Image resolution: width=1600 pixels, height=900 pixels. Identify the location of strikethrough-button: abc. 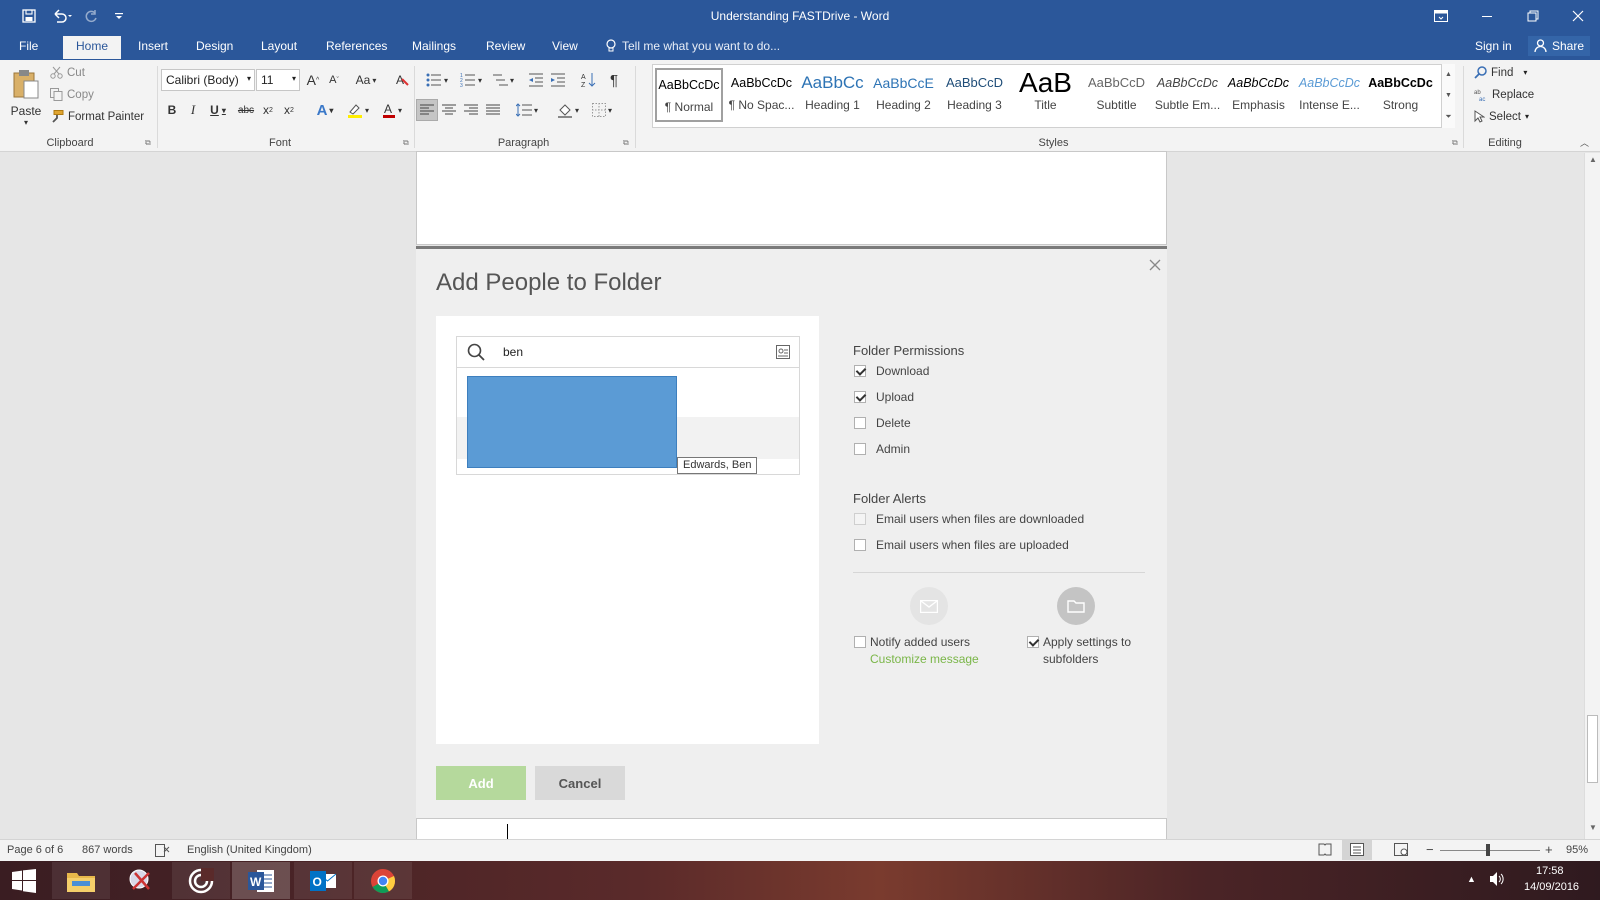
(246, 110).